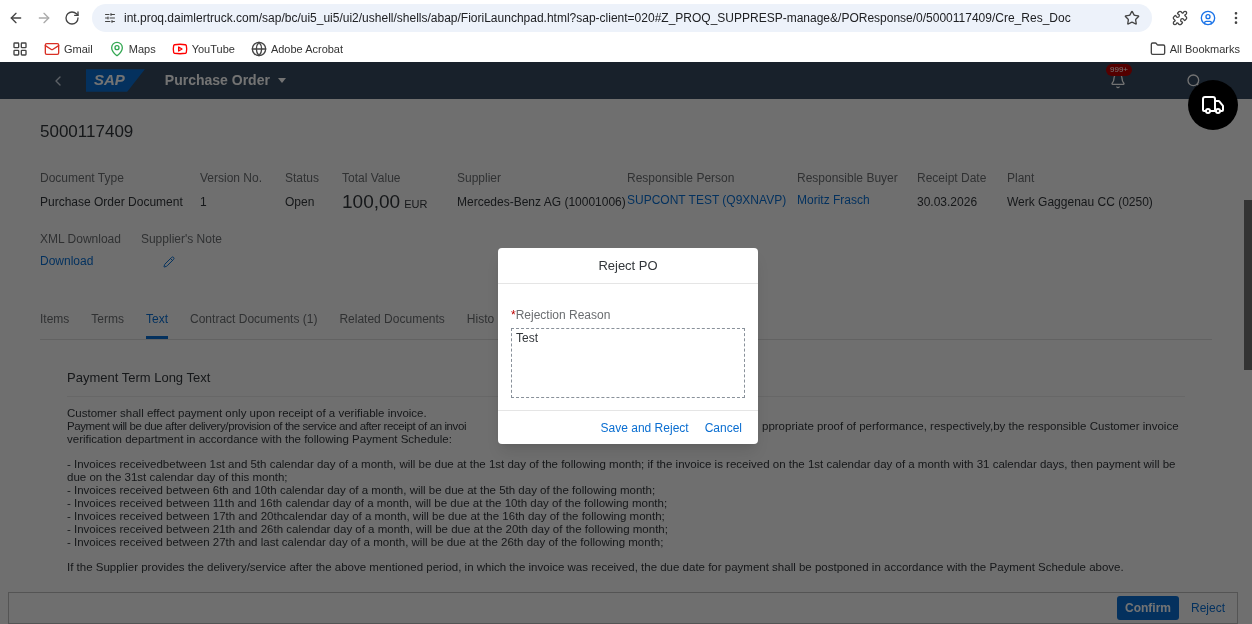 Image resolution: width=1252 pixels, height=624 pixels. I want to click on url-text: int.proq.daimlertruck.com/sap/bc/ui5_ui5/ui2/ushell/shells/abap/FioriLaunchpad.html?sap-client=020#Z_PROQ_SUPPRESP-manage&/POResponse/0/5000117409/Cre_Res_Doc, so click(598, 18).